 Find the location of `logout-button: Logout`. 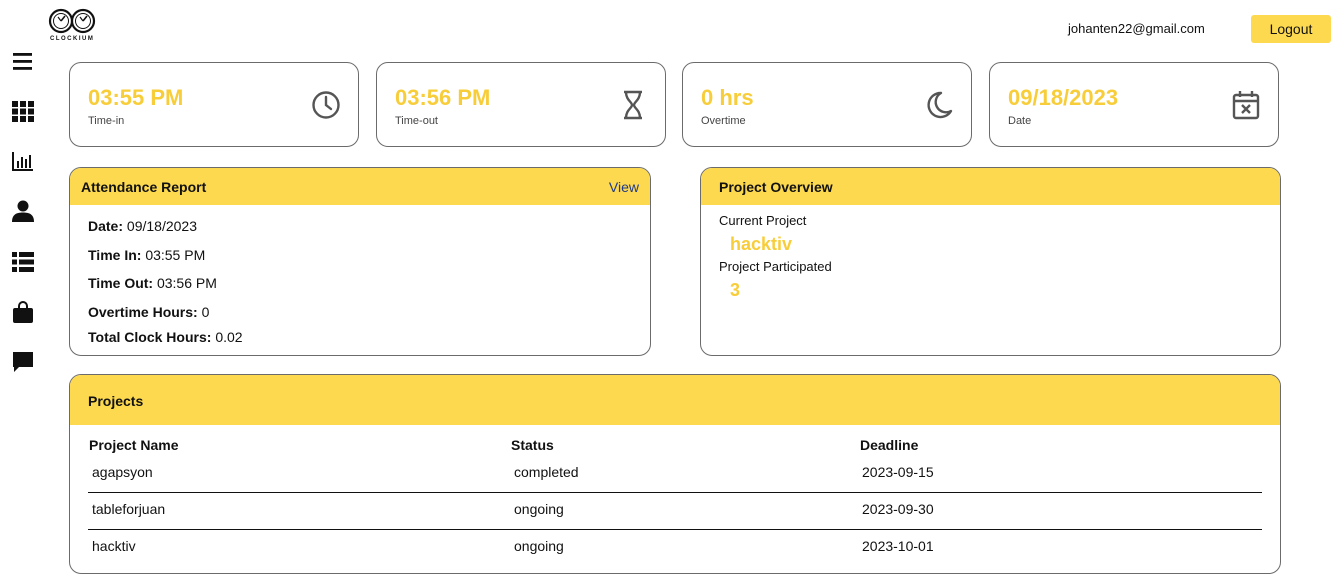

logout-button: Logout is located at coordinates (1291, 29).